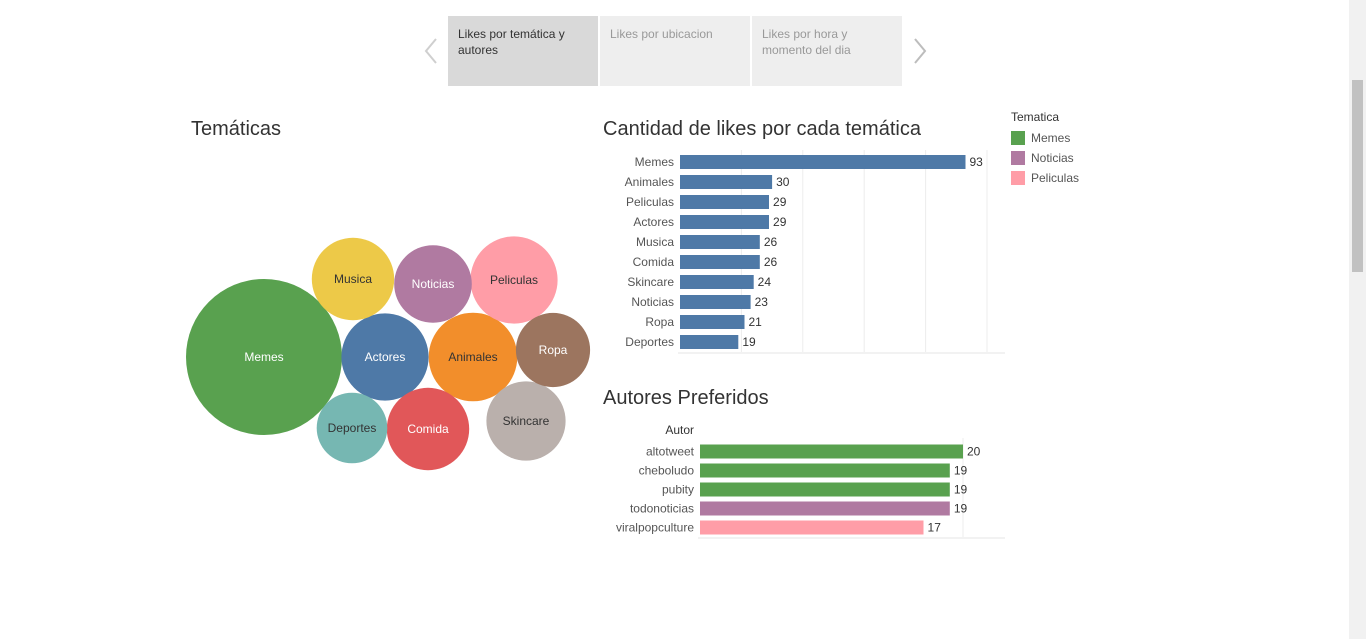 This screenshot has height=639, width=1366. I want to click on category-label: Ropa, so click(659, 322).